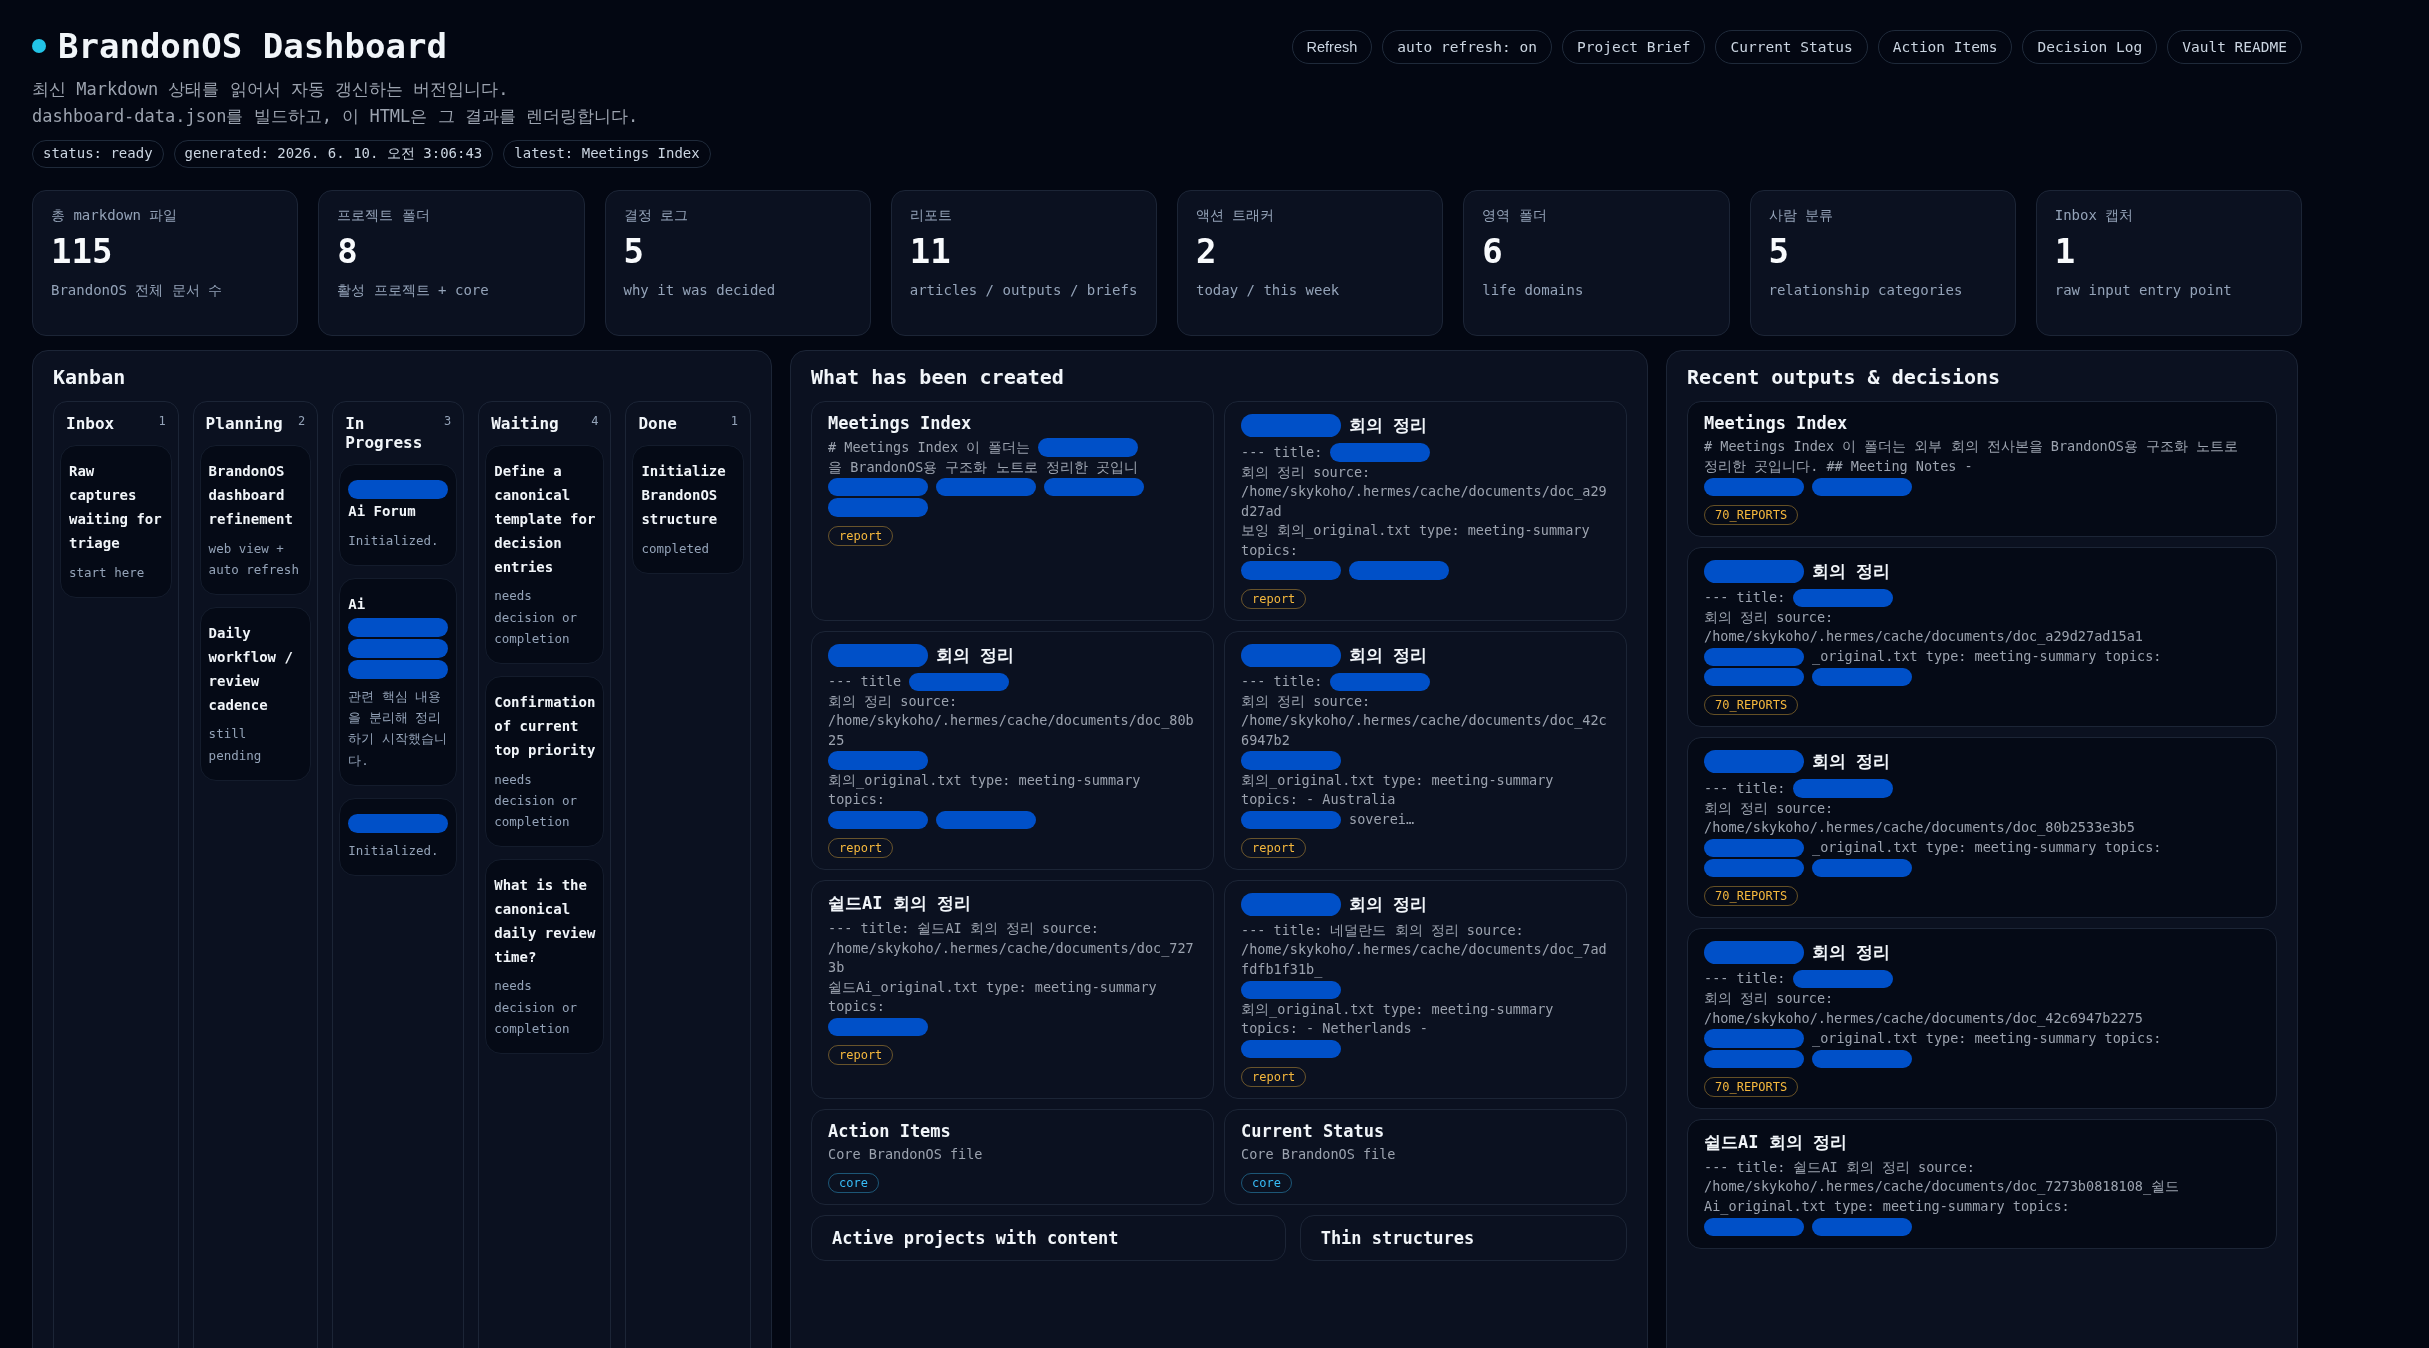 Image resolution: width=2429 pixels, height=1348 pixels. Describe the element at coordinates (865, 681) in the screenshot. I see `card-text: --- title` at that location.